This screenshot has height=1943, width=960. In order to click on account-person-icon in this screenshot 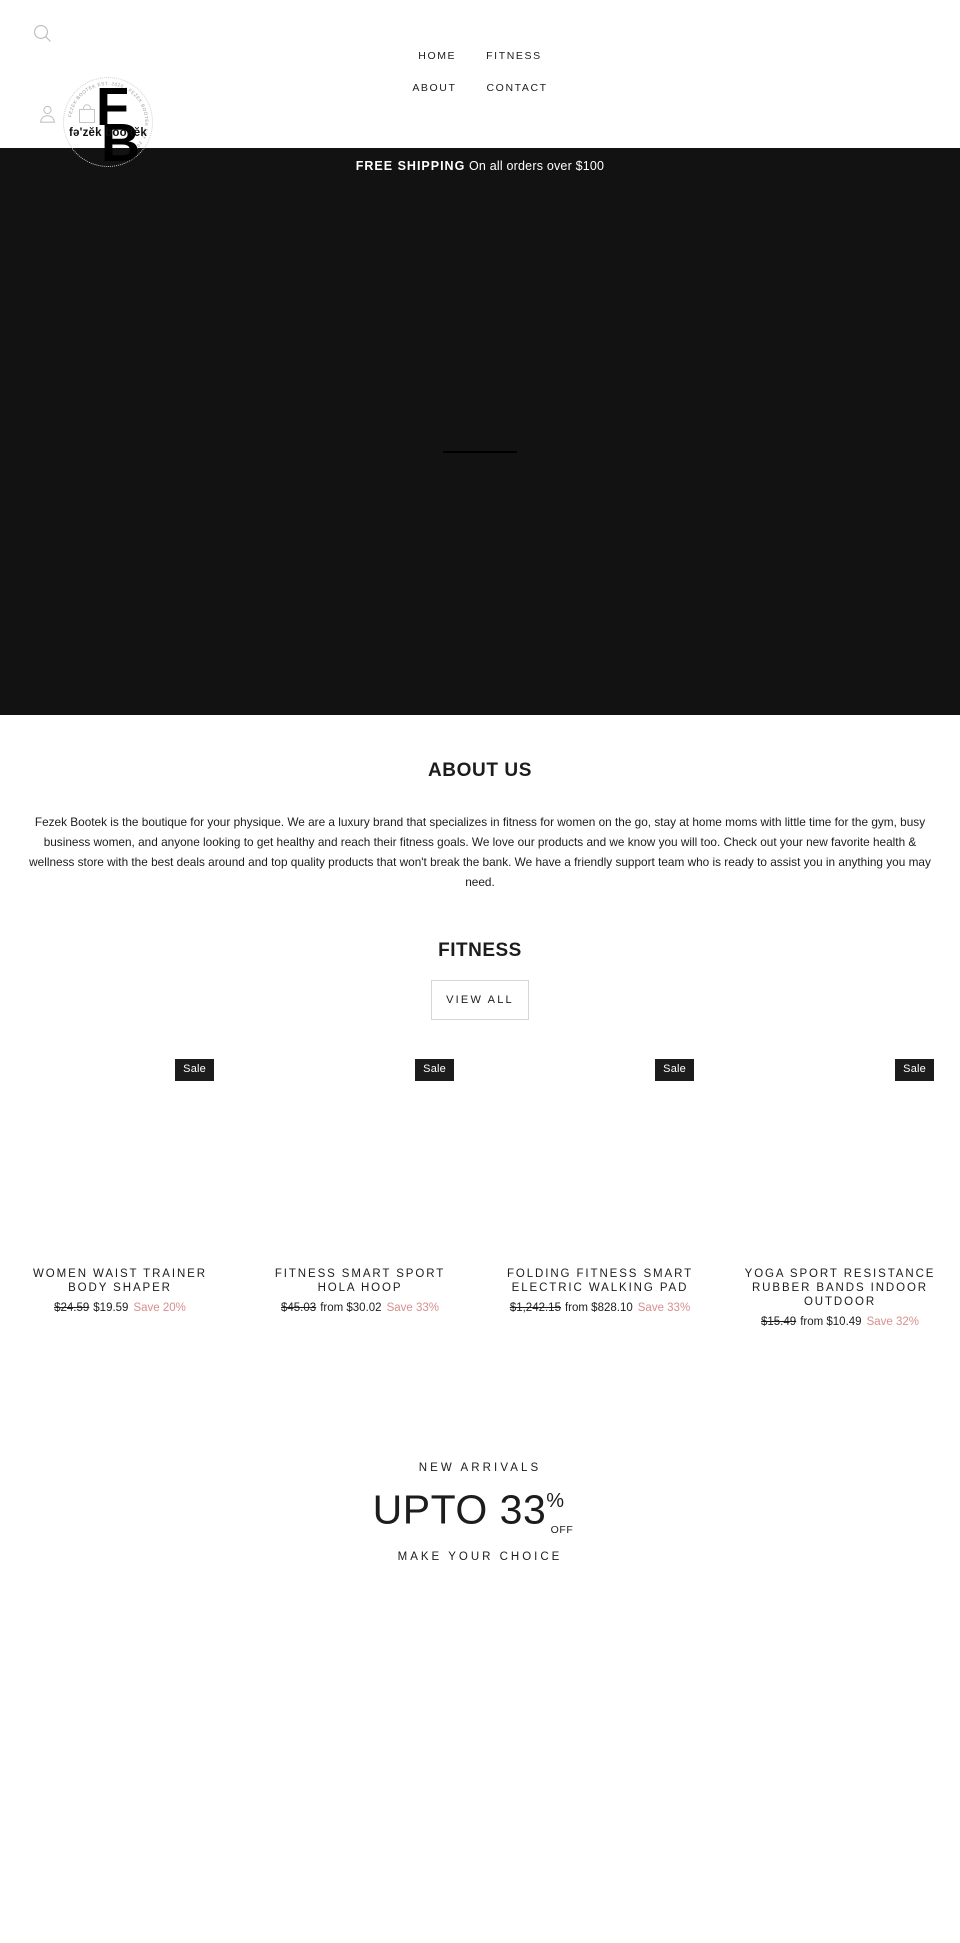, I will do `click(47, 114)`.